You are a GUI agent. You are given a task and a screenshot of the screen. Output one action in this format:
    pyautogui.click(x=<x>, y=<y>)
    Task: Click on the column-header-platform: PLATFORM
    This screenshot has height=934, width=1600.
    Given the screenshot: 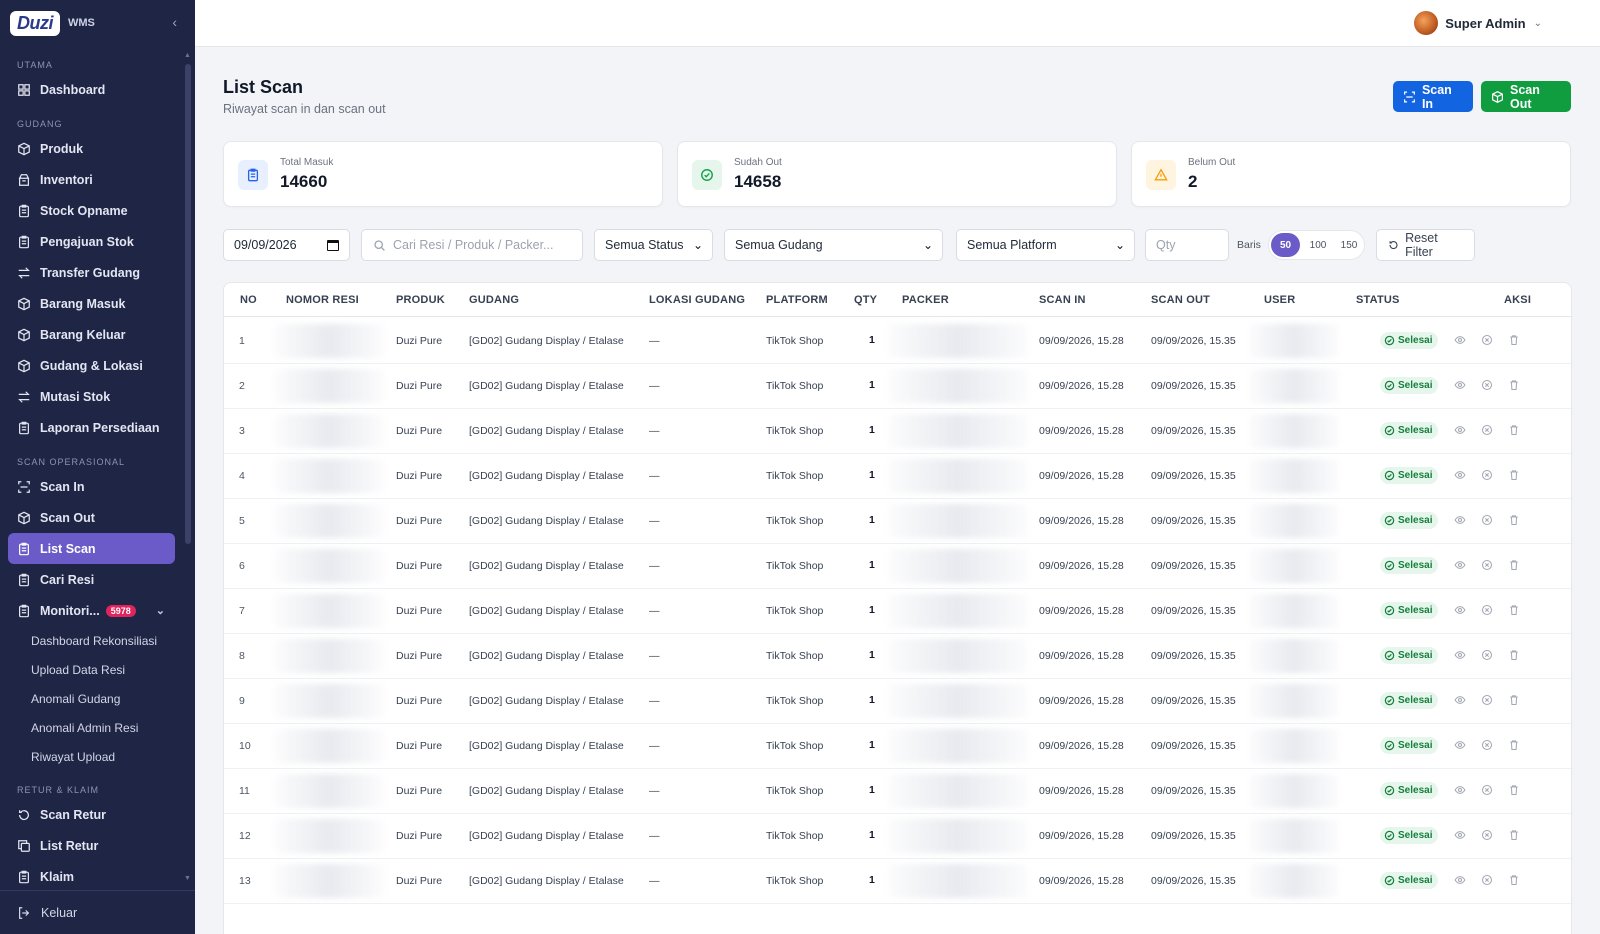 What is the action you would take?
    pyautogui.click(x=797, y=300)
    